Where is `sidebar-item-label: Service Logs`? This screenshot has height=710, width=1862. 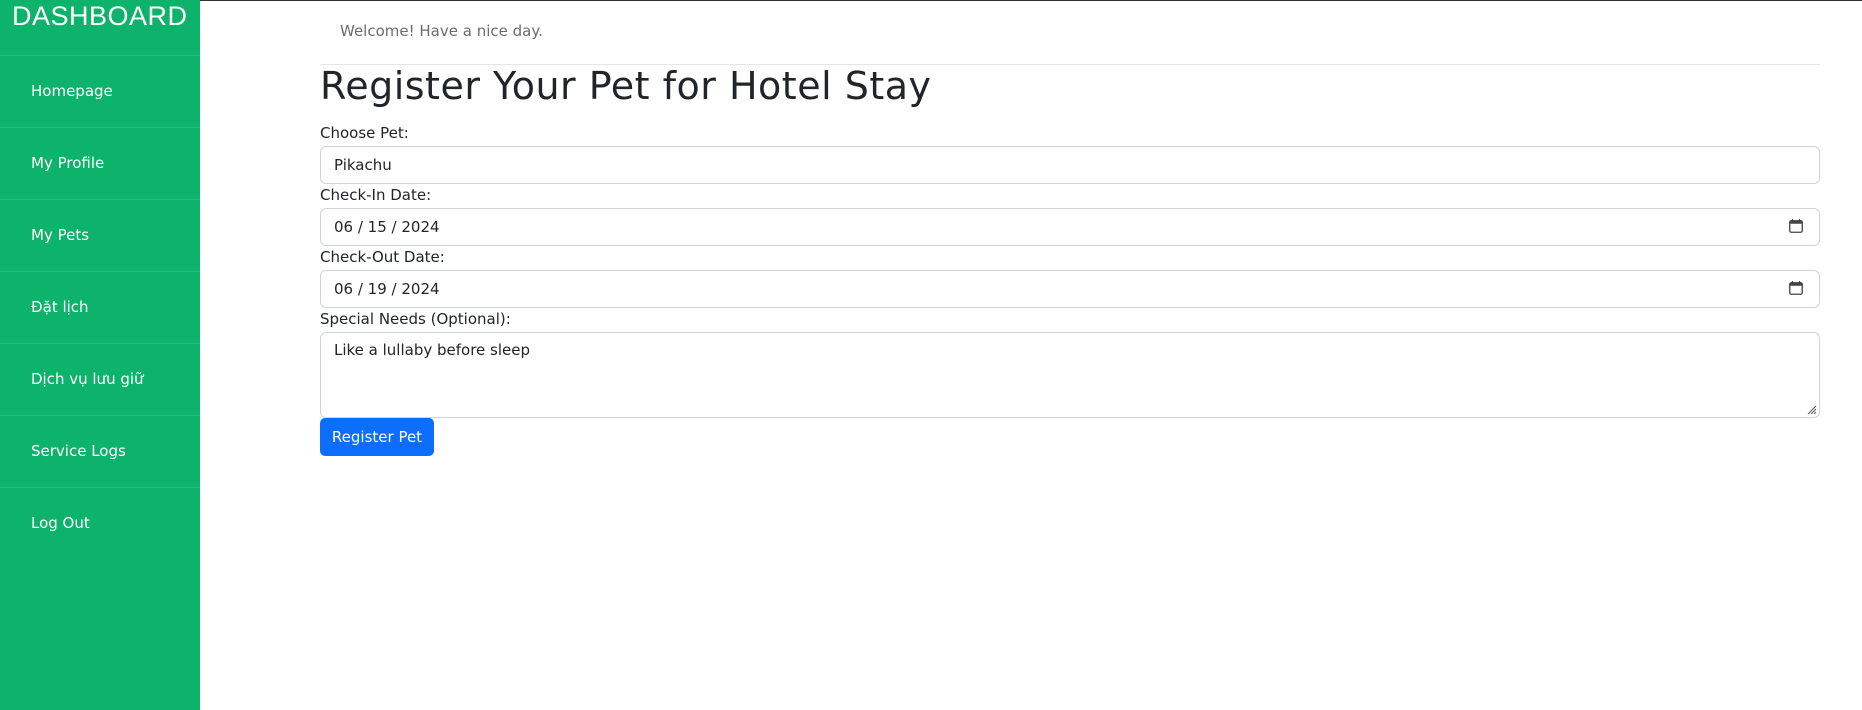
sidebar-item-label: Service Logs is located at coordinates (78, 451).